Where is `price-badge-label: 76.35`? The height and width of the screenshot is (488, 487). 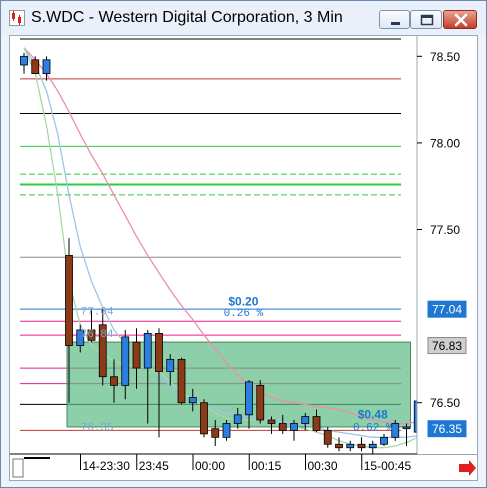 price-badge-label: 76.35 is located at coordinates (447, 429).